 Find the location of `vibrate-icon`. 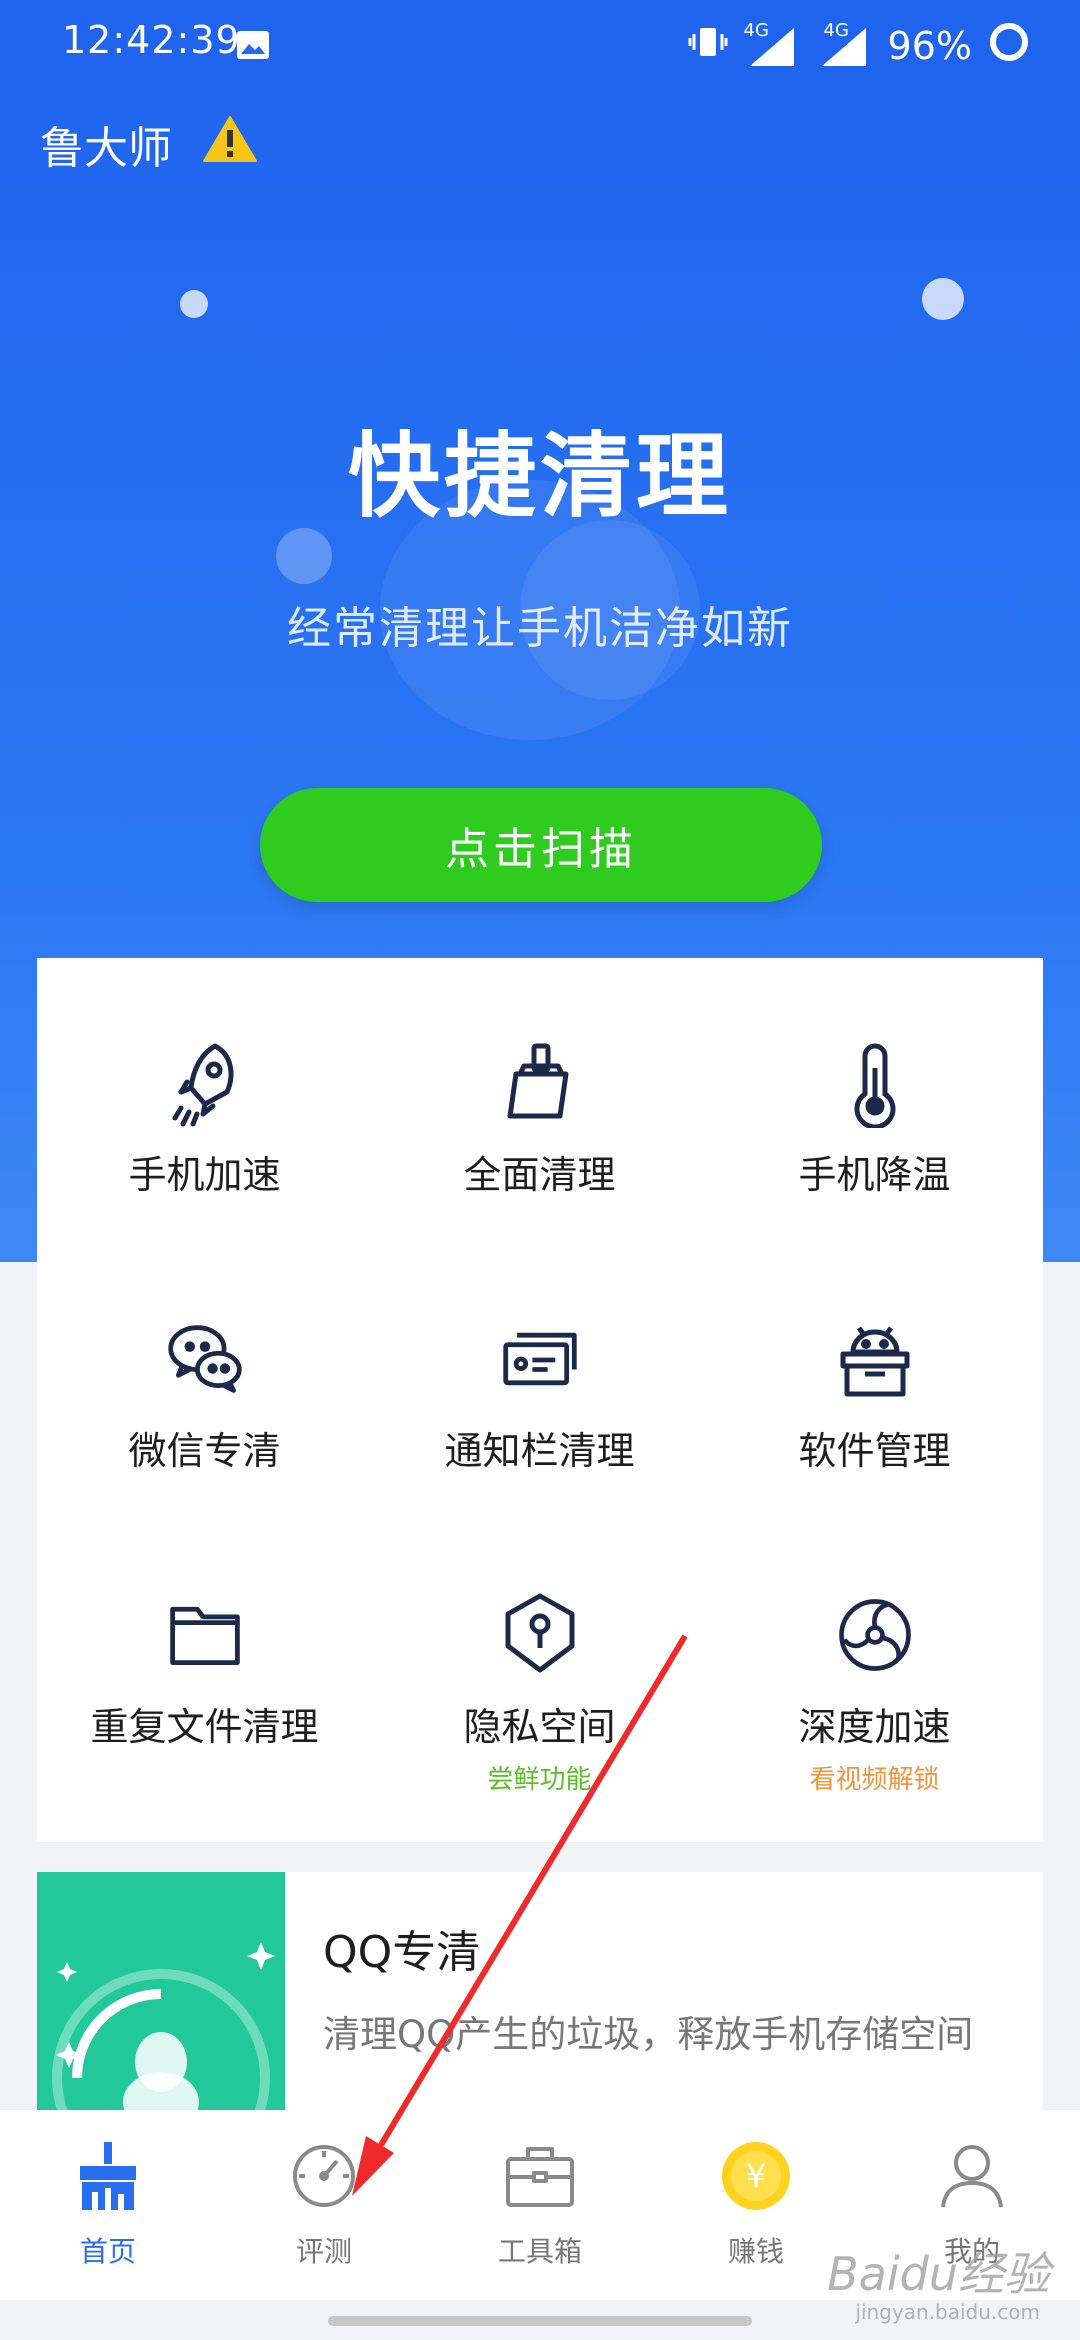

vibrate-icon is located at coordinates (708, 46).